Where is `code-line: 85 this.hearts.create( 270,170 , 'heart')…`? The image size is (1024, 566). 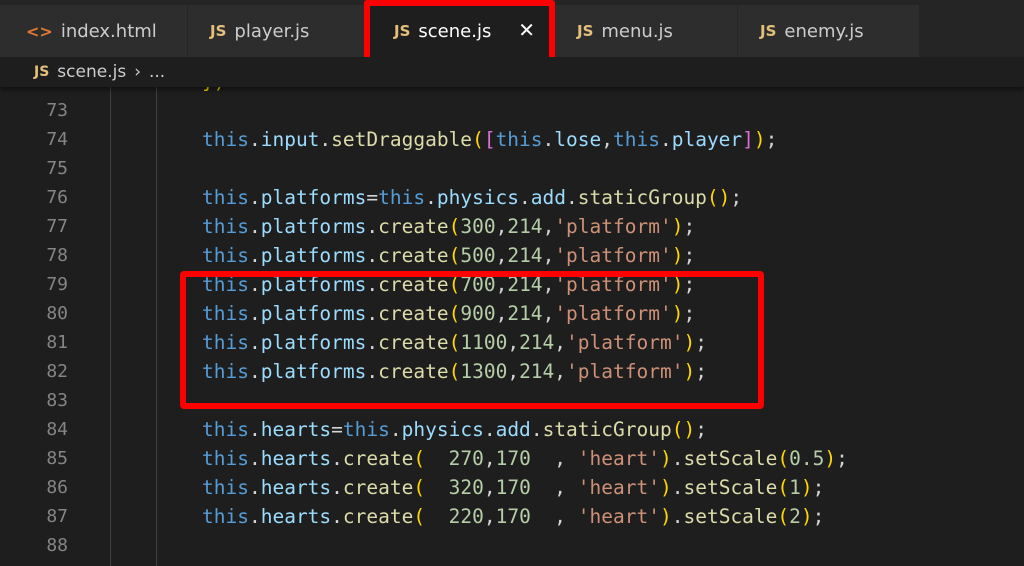
code-line: 85 this.hearts.create( 270,170 , 'heart')… is located at coordinates (512, 458).